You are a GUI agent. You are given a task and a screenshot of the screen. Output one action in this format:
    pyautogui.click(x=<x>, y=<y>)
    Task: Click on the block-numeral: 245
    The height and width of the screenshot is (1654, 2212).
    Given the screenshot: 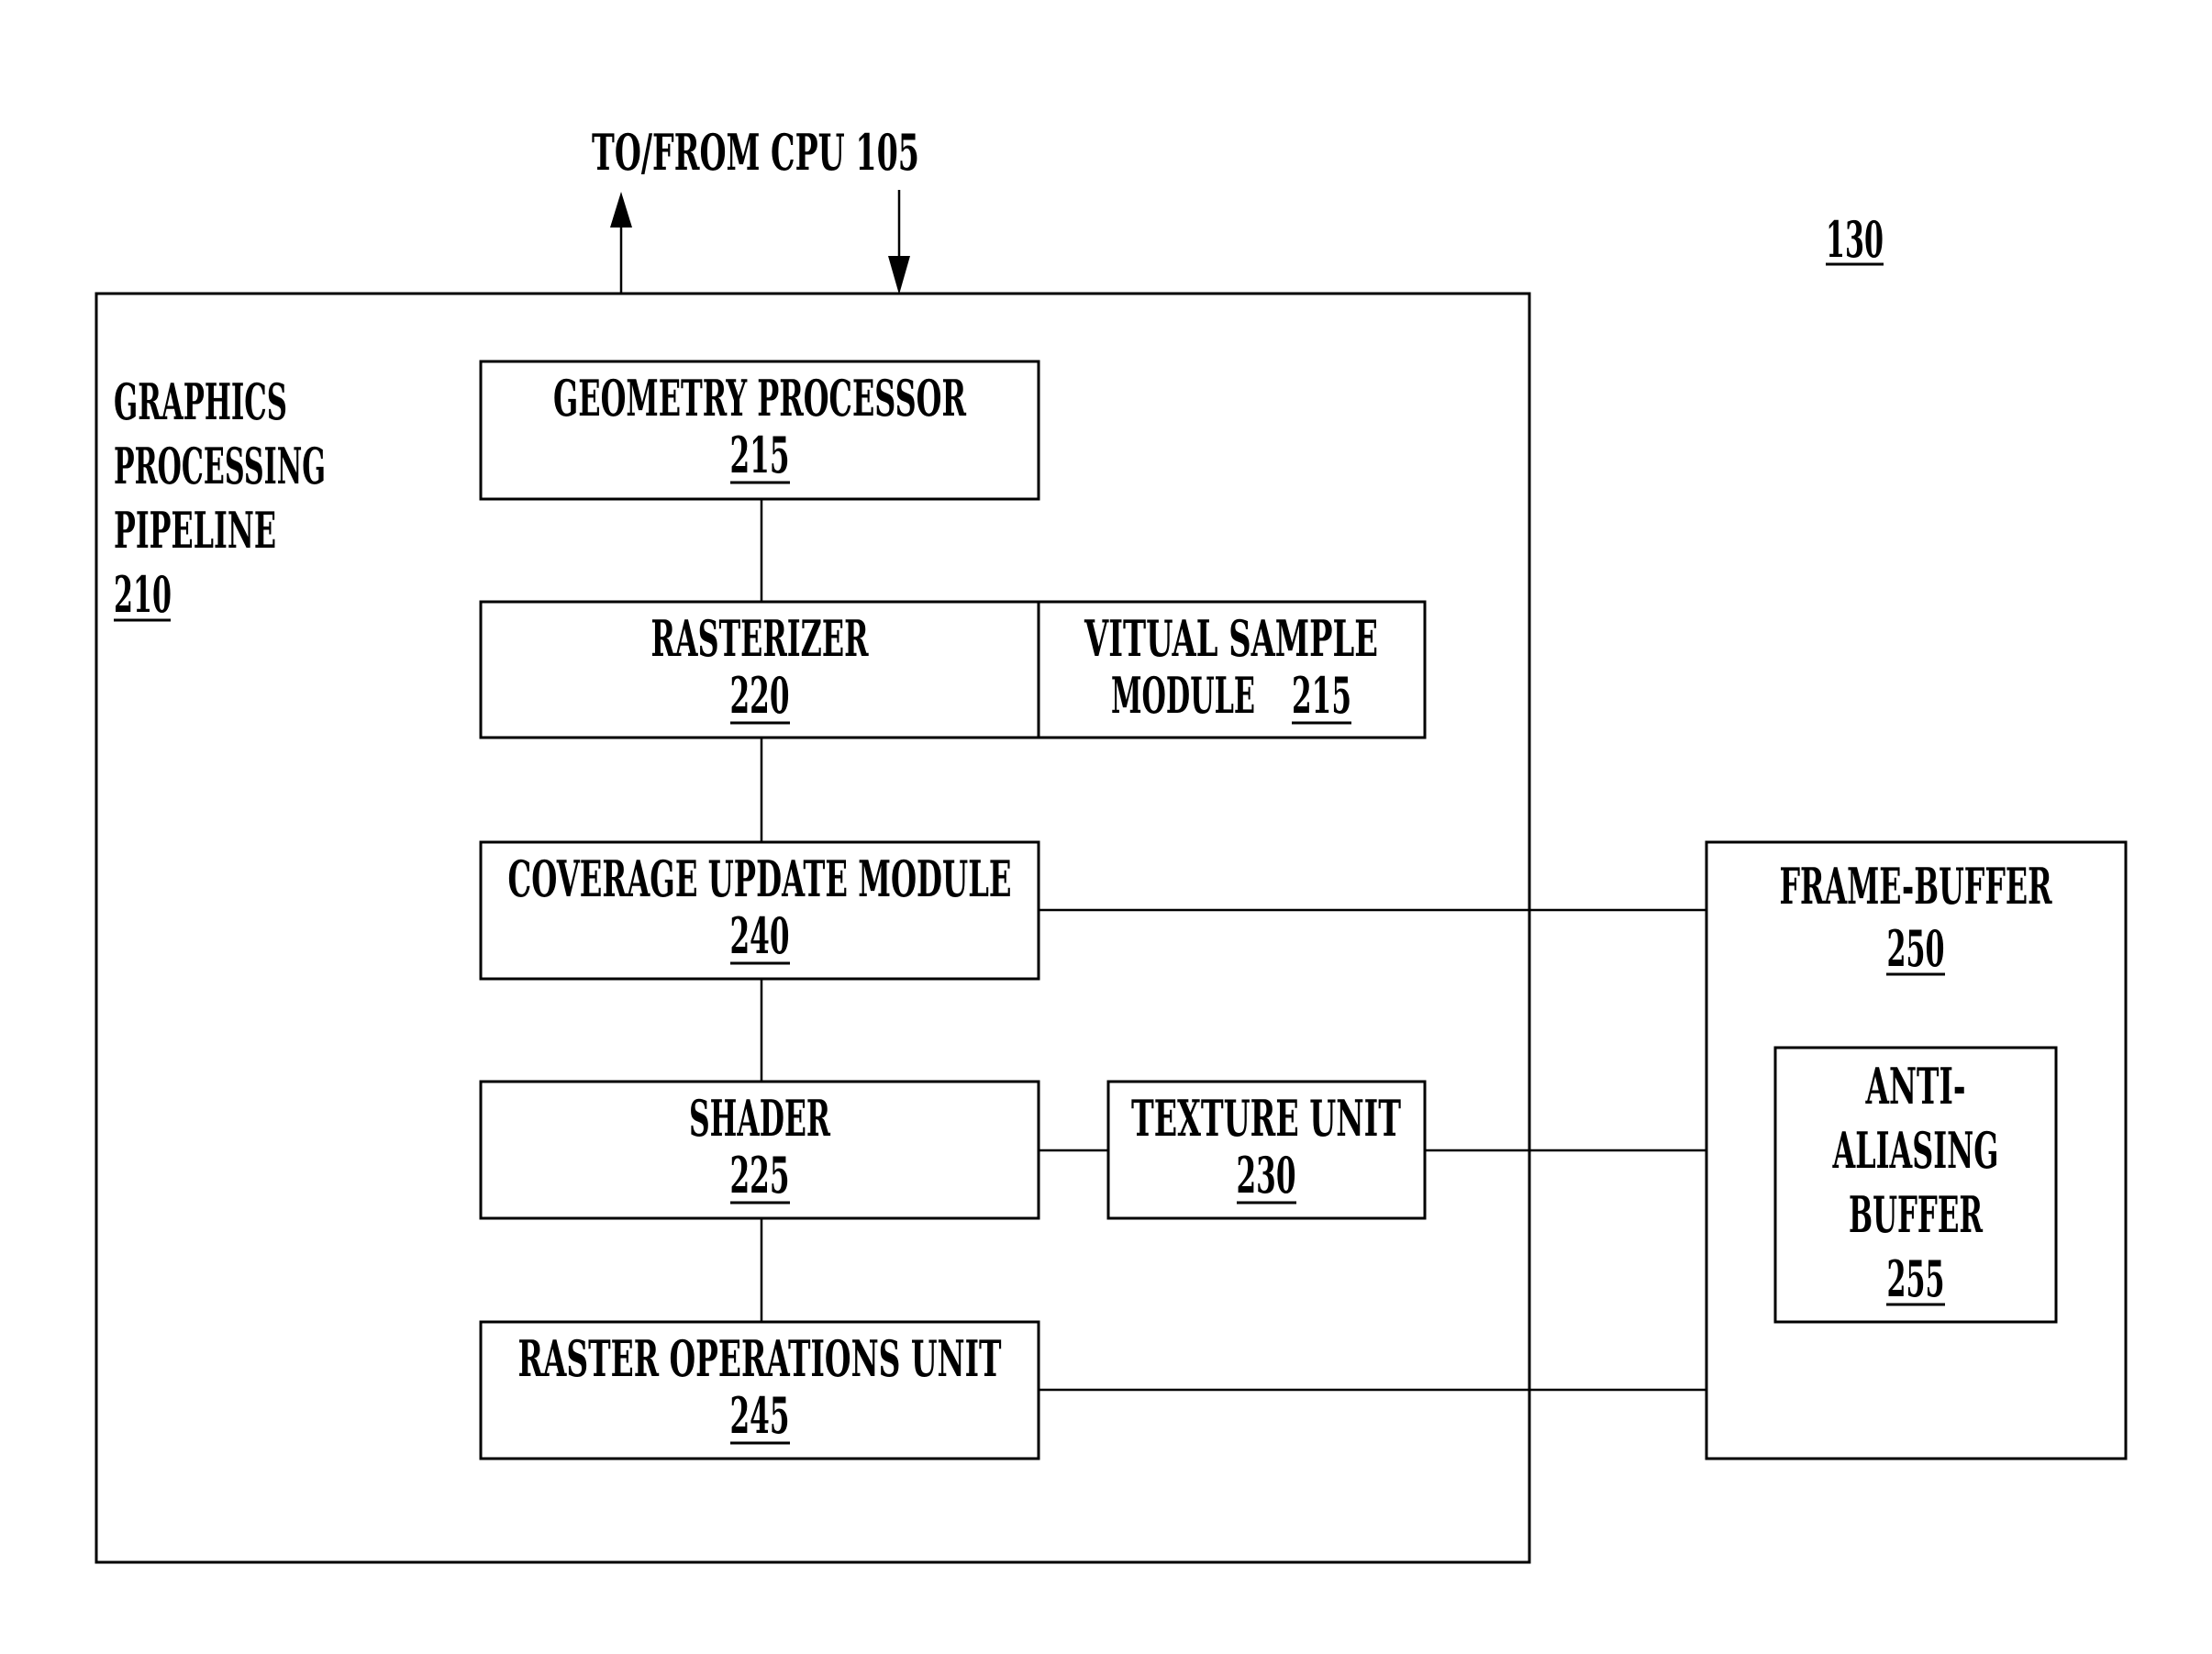 What is the action you would take?
    pyautogui.click(x=760, y=1415)
    